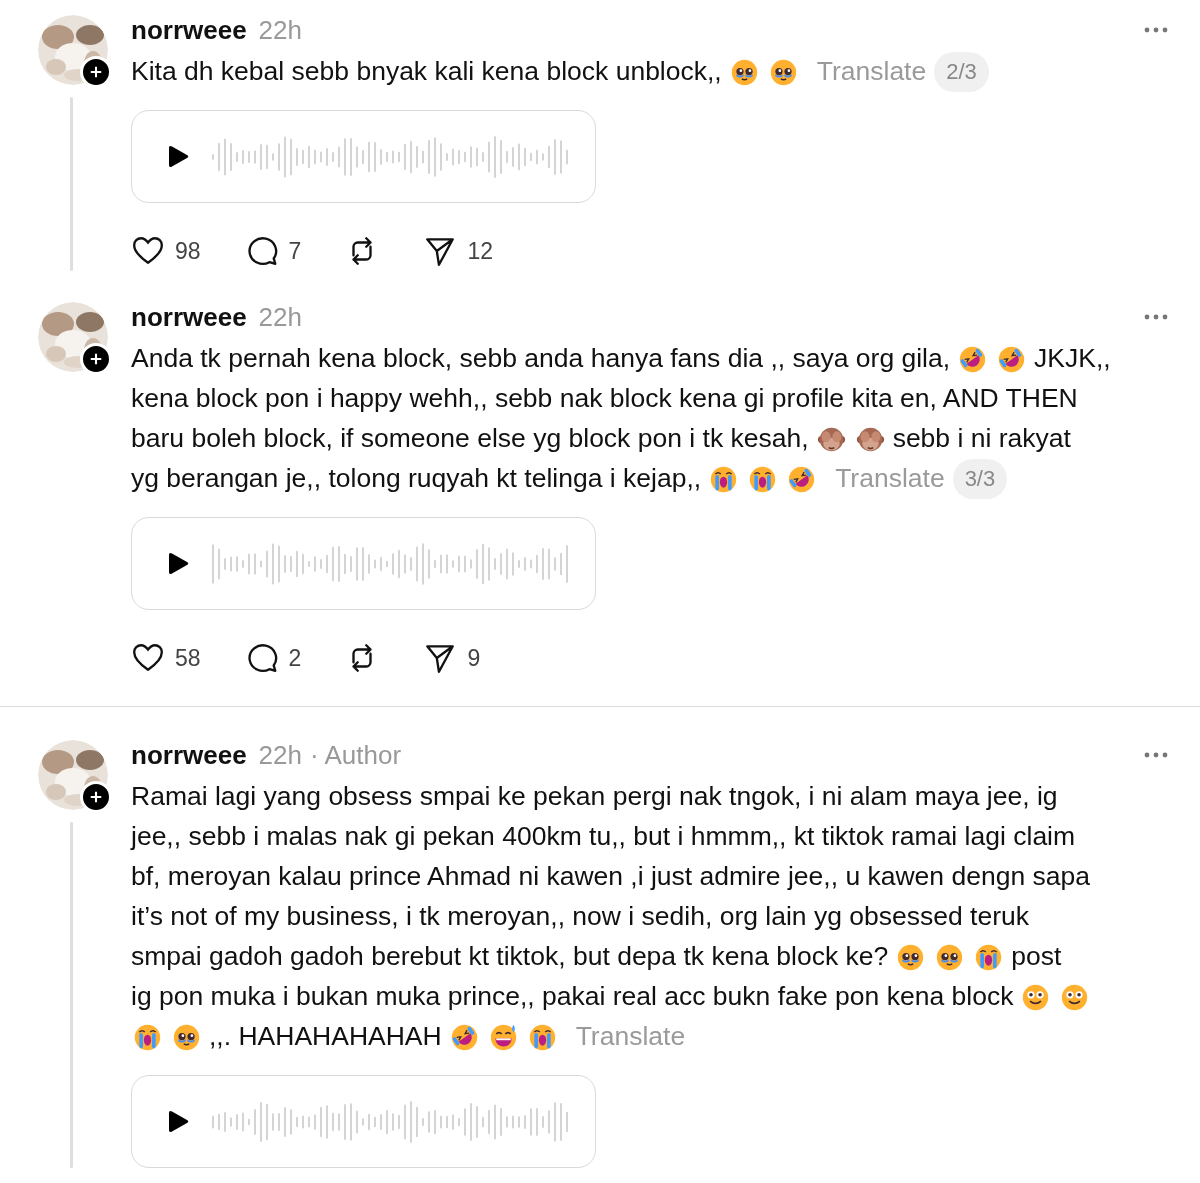  What do you see at coordinates (470, 439) in the screenshot?
I see `post-text: baru boleh block, if someone else yg block pon i tk kesah,` at bounding box center [470, 439].